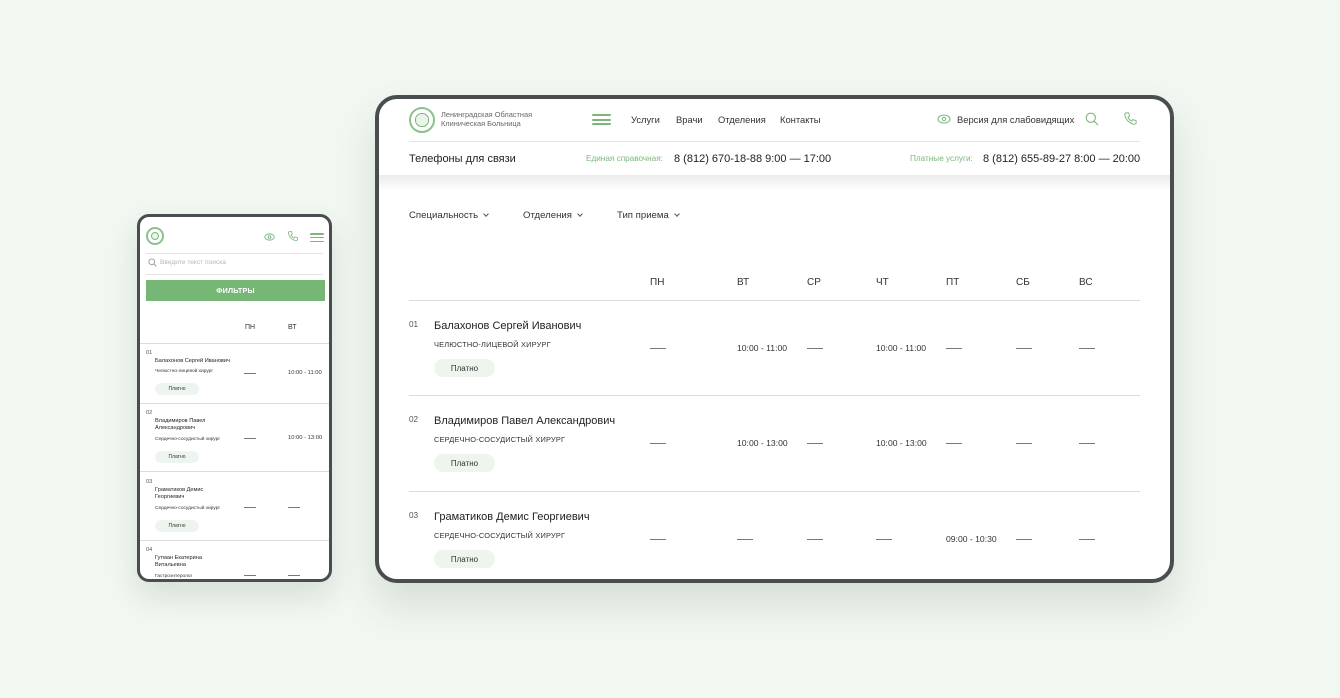 The width and height of the screenshot is (1340, 698). Describe the element at coordinates (752, 159) in the screenshot. I see `info-phone-number: 8 (812) 670-18-88 9:00 — 17:00` at that location.